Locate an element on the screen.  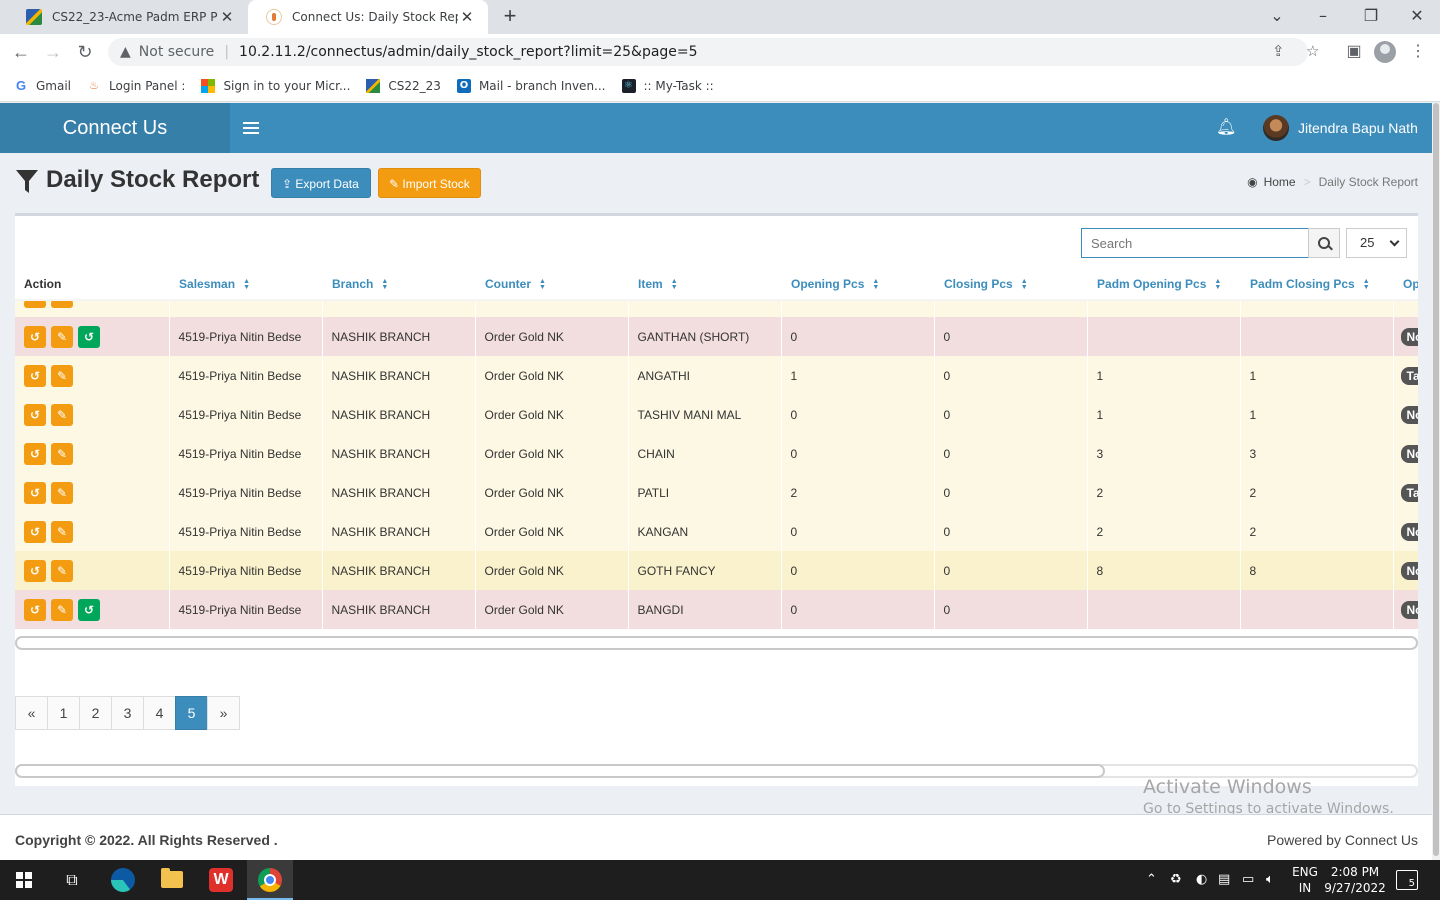
breadcrumb-home: Home is located at coordinates (1280, 182).